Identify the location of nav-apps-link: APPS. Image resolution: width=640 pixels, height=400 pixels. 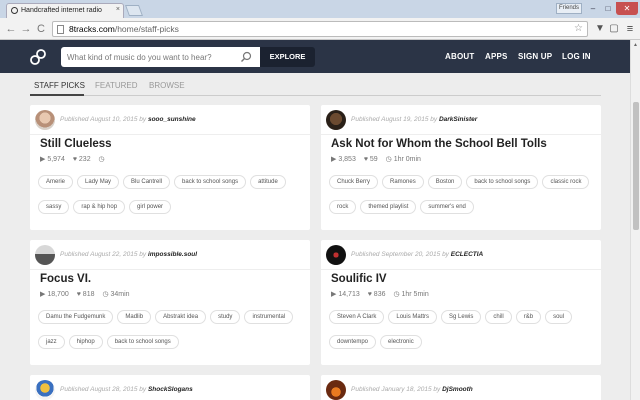
(496, 56).